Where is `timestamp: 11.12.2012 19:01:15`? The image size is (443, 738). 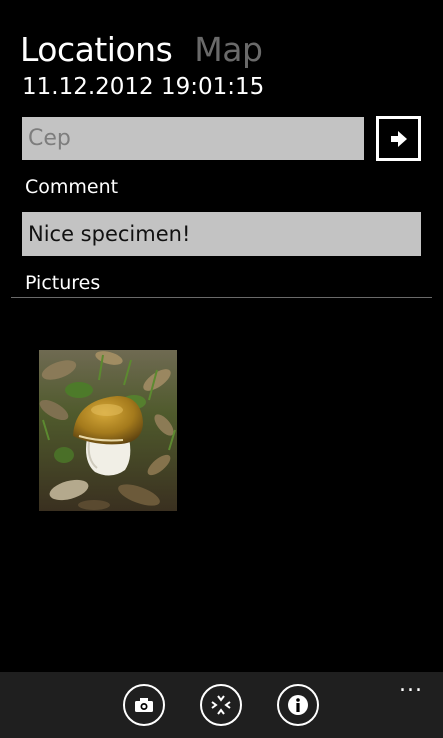
timestamp: 11.12.2012 19:01:15 is located at coordinates (143, 87).